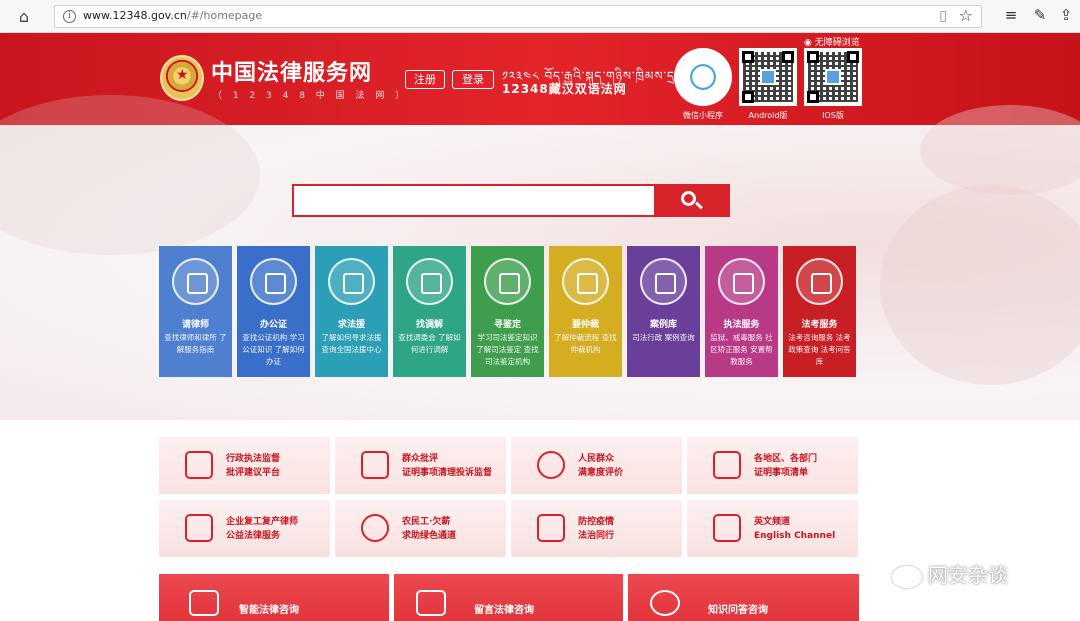  What do you see at coordinates (135, 15) in the screenshot?
I see `url-host: www.12348.gov.cn` at bounding box center [135, 15].